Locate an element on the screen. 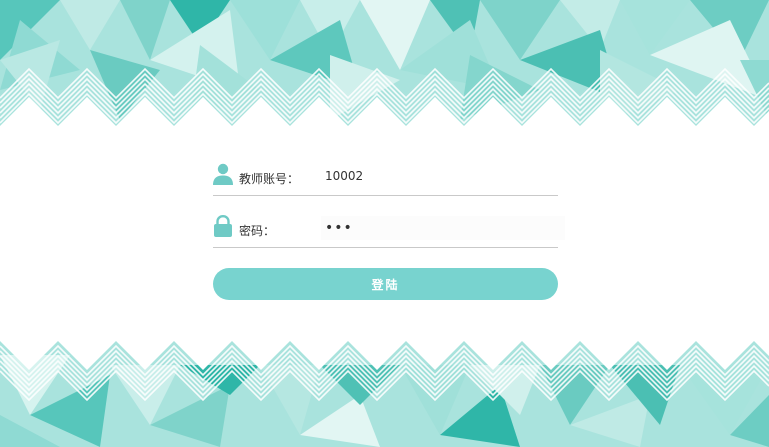 The image size is (769, 447). login-button: 登陆 is located at coordinates (385, 284).